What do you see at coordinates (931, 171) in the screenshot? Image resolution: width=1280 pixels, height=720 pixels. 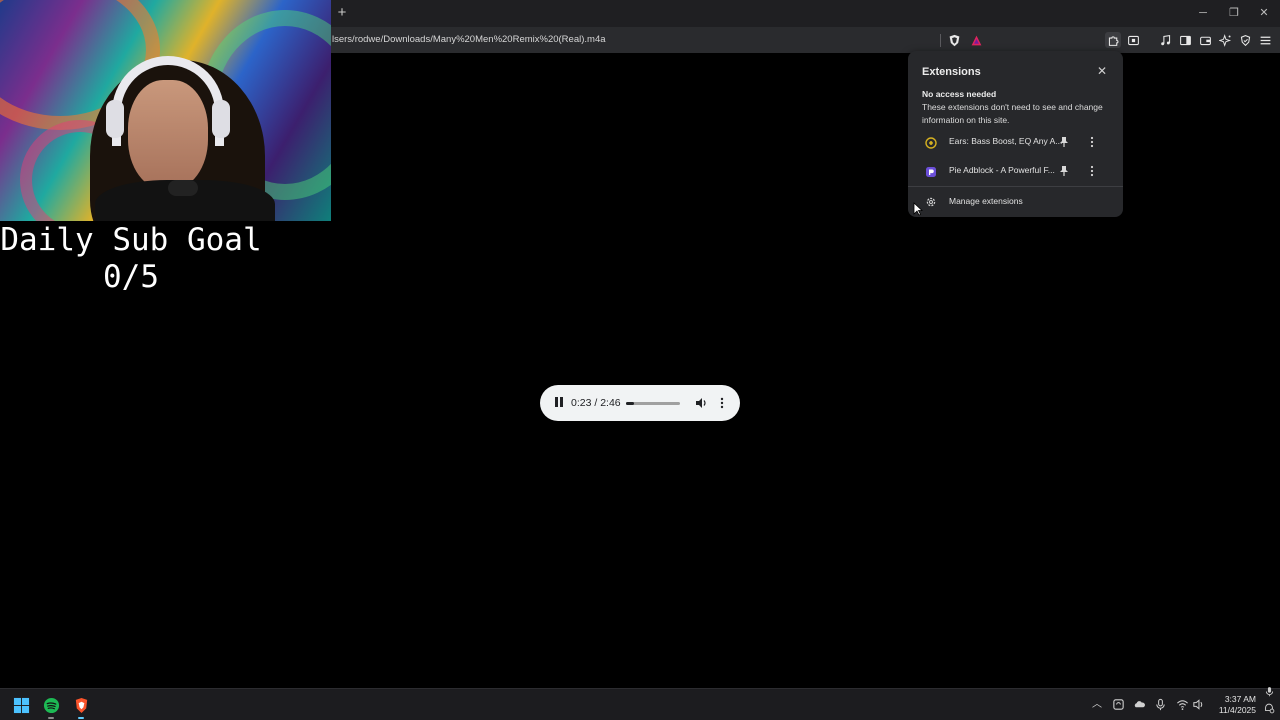 I see `pie-adblock-icon` at bounding box center [931, 171].